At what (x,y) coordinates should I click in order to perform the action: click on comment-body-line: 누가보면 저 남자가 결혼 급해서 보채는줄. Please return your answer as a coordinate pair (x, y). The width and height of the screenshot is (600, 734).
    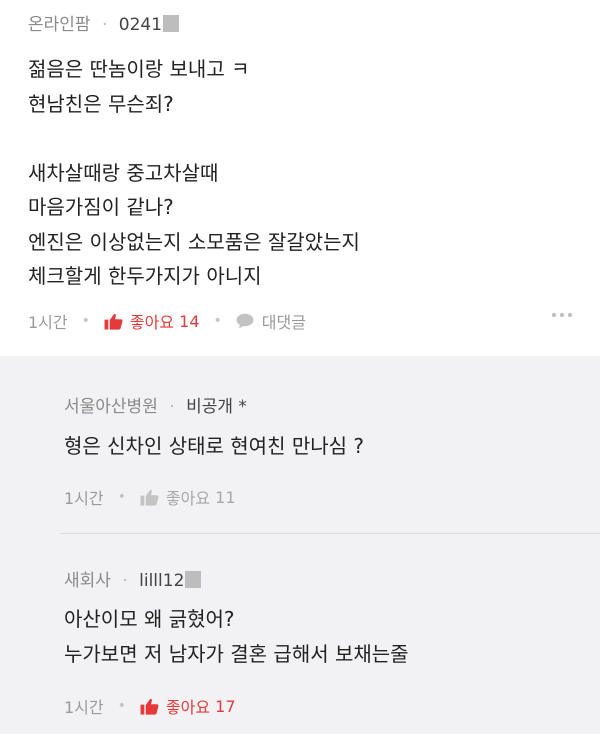
    Looking at the image, I should click on (236, 654).